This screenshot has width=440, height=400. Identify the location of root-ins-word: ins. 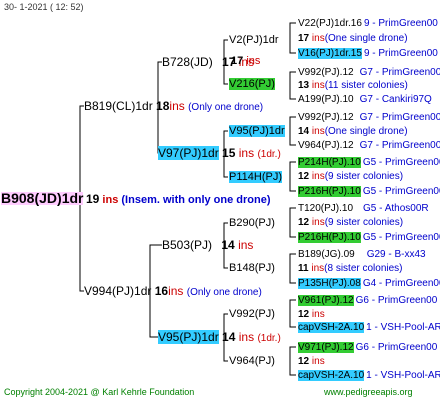
(110, 200).